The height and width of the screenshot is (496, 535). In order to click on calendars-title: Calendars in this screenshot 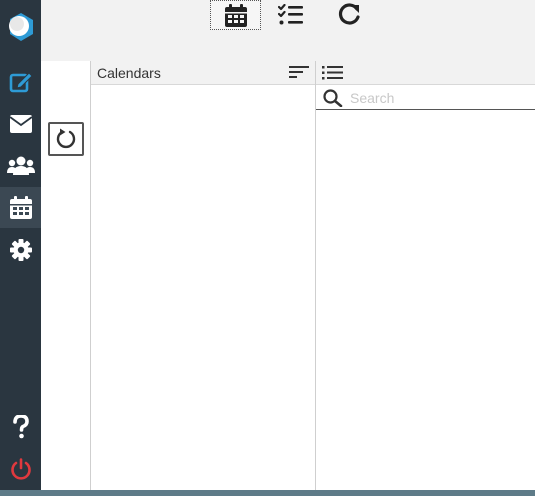, I will do `click(129, 73)`.